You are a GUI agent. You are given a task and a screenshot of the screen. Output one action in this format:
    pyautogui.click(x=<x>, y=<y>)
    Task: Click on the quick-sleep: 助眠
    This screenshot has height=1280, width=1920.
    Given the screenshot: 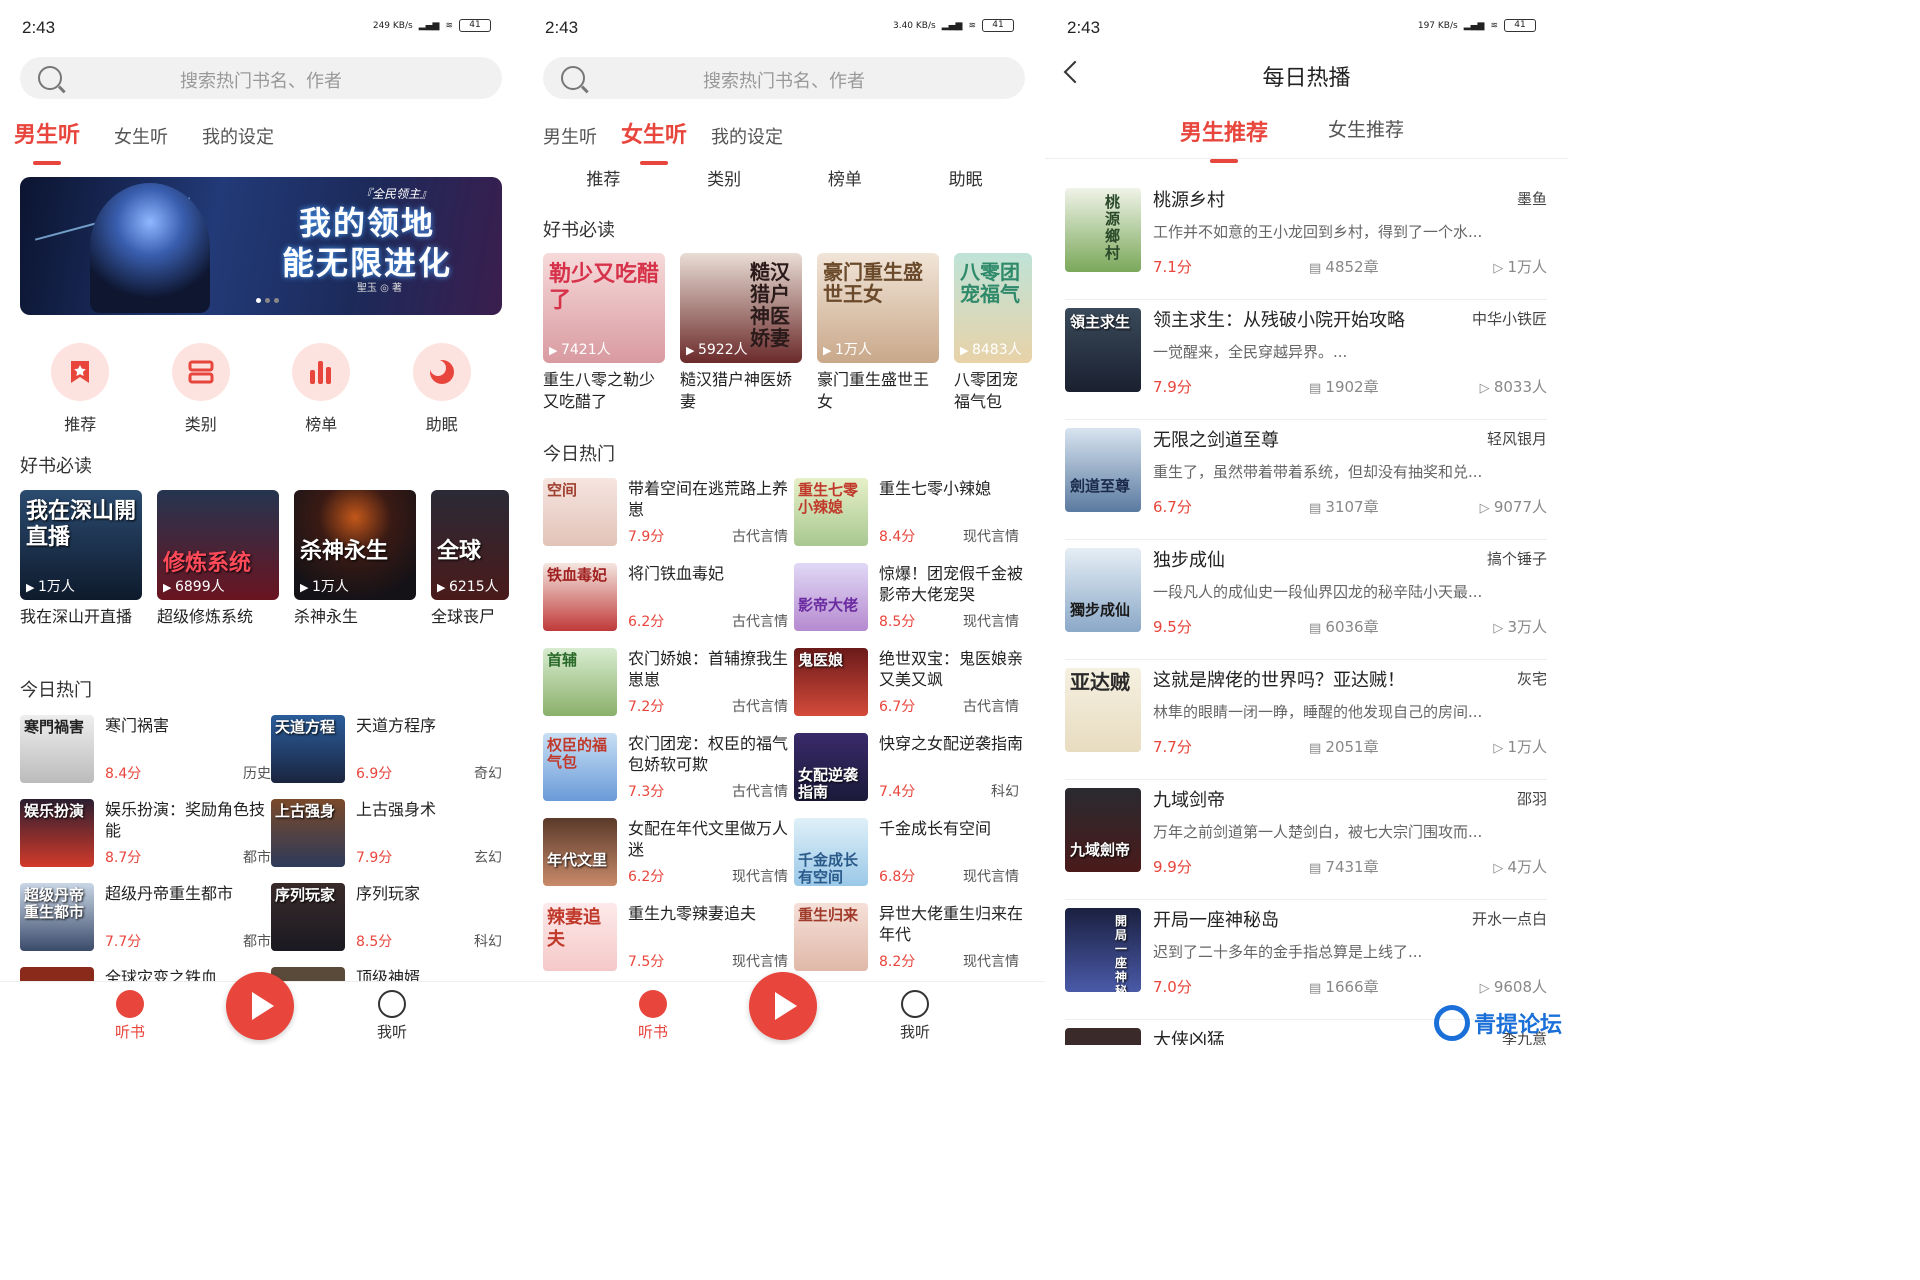 What is the action you would take?
    pyautogui.click(x=442, y=389)
    